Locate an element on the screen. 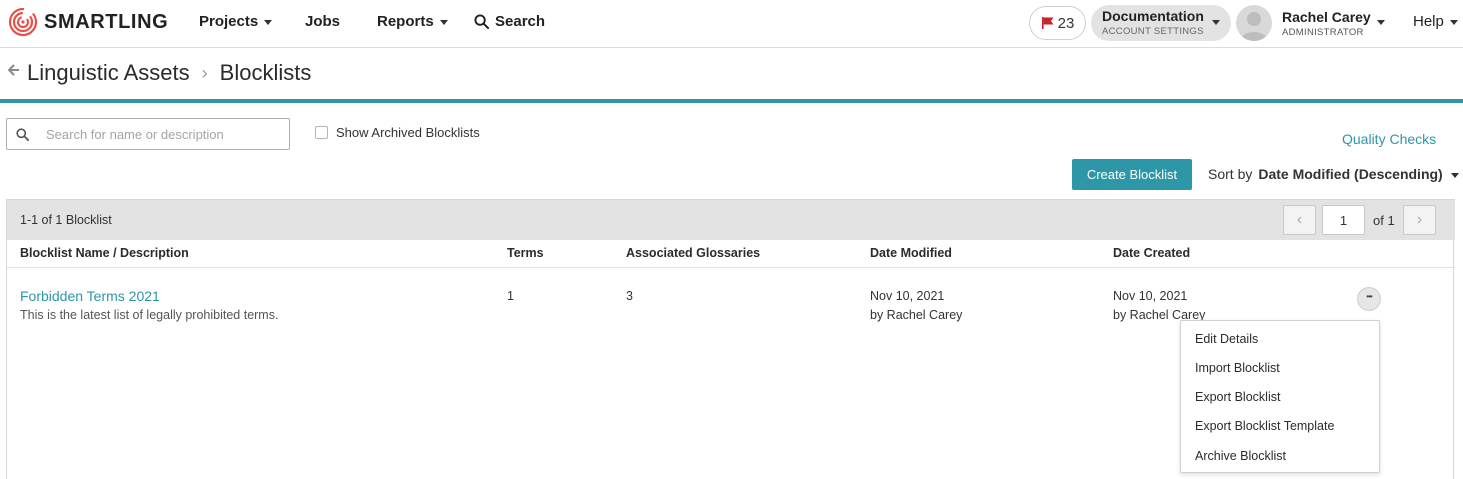 The width and height of the screenshot is (1463, 479). blocklist-name-link: Forbidden Terms 2021 is located at coordinates (149, 296).